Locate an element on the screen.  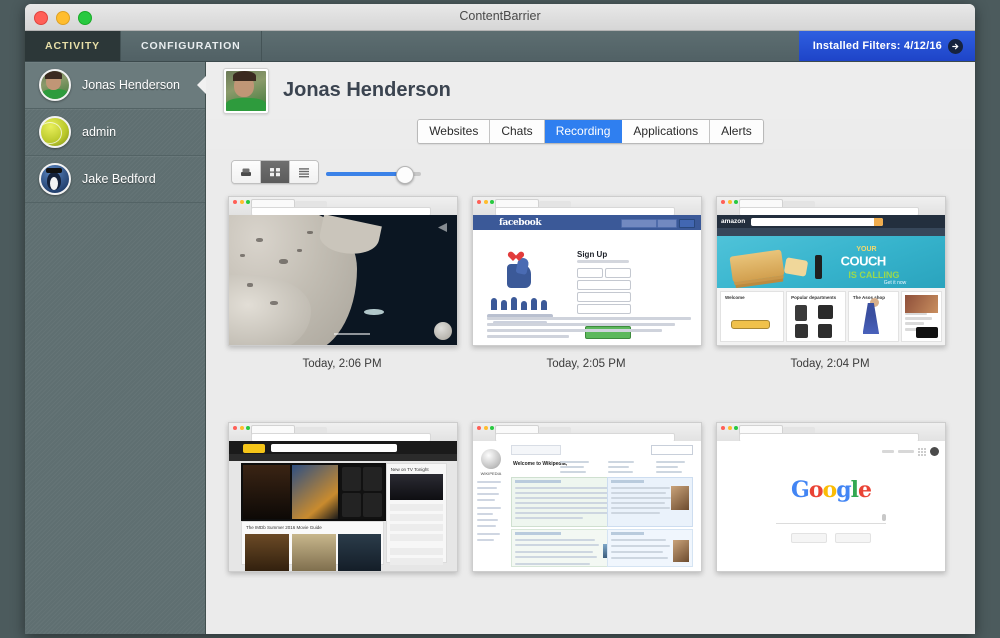
tab-recording: Recording is located at coordinates (583, 131).